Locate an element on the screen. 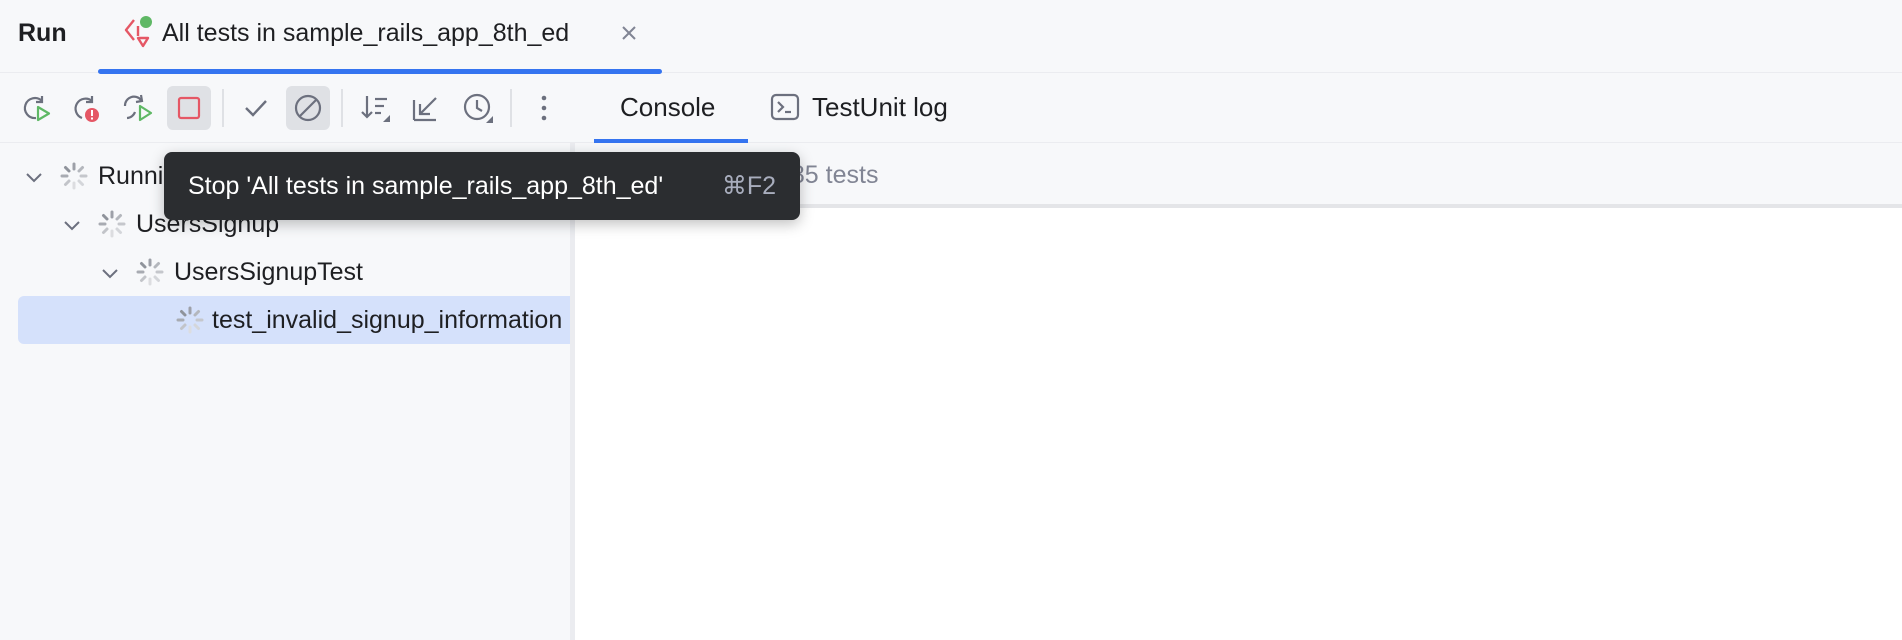 The width and height of the screenshot is (1902, 640). history-icon is located at coordinates (478, 108).